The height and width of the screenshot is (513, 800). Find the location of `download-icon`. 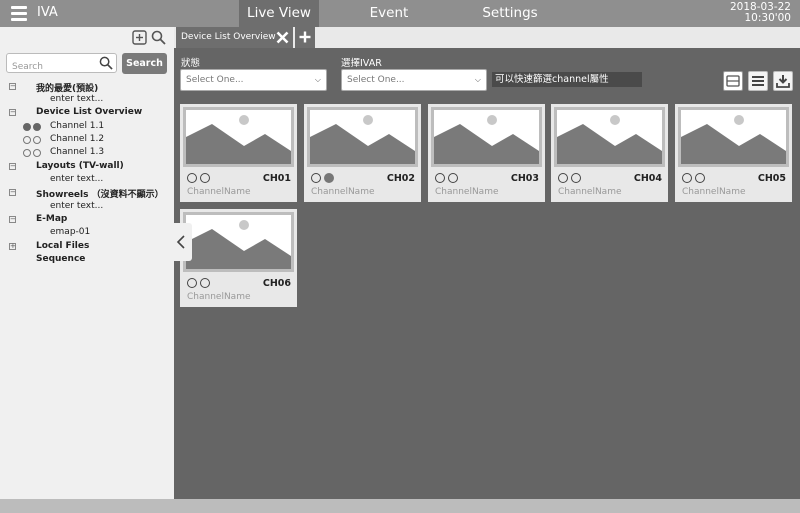

download-icon is located at coordinates (783, 81).